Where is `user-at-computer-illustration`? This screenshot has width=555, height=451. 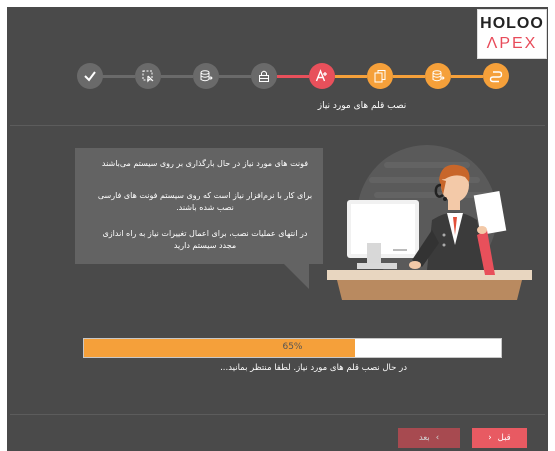 user-at-computer-illustration is located at coordinates (429, 222).